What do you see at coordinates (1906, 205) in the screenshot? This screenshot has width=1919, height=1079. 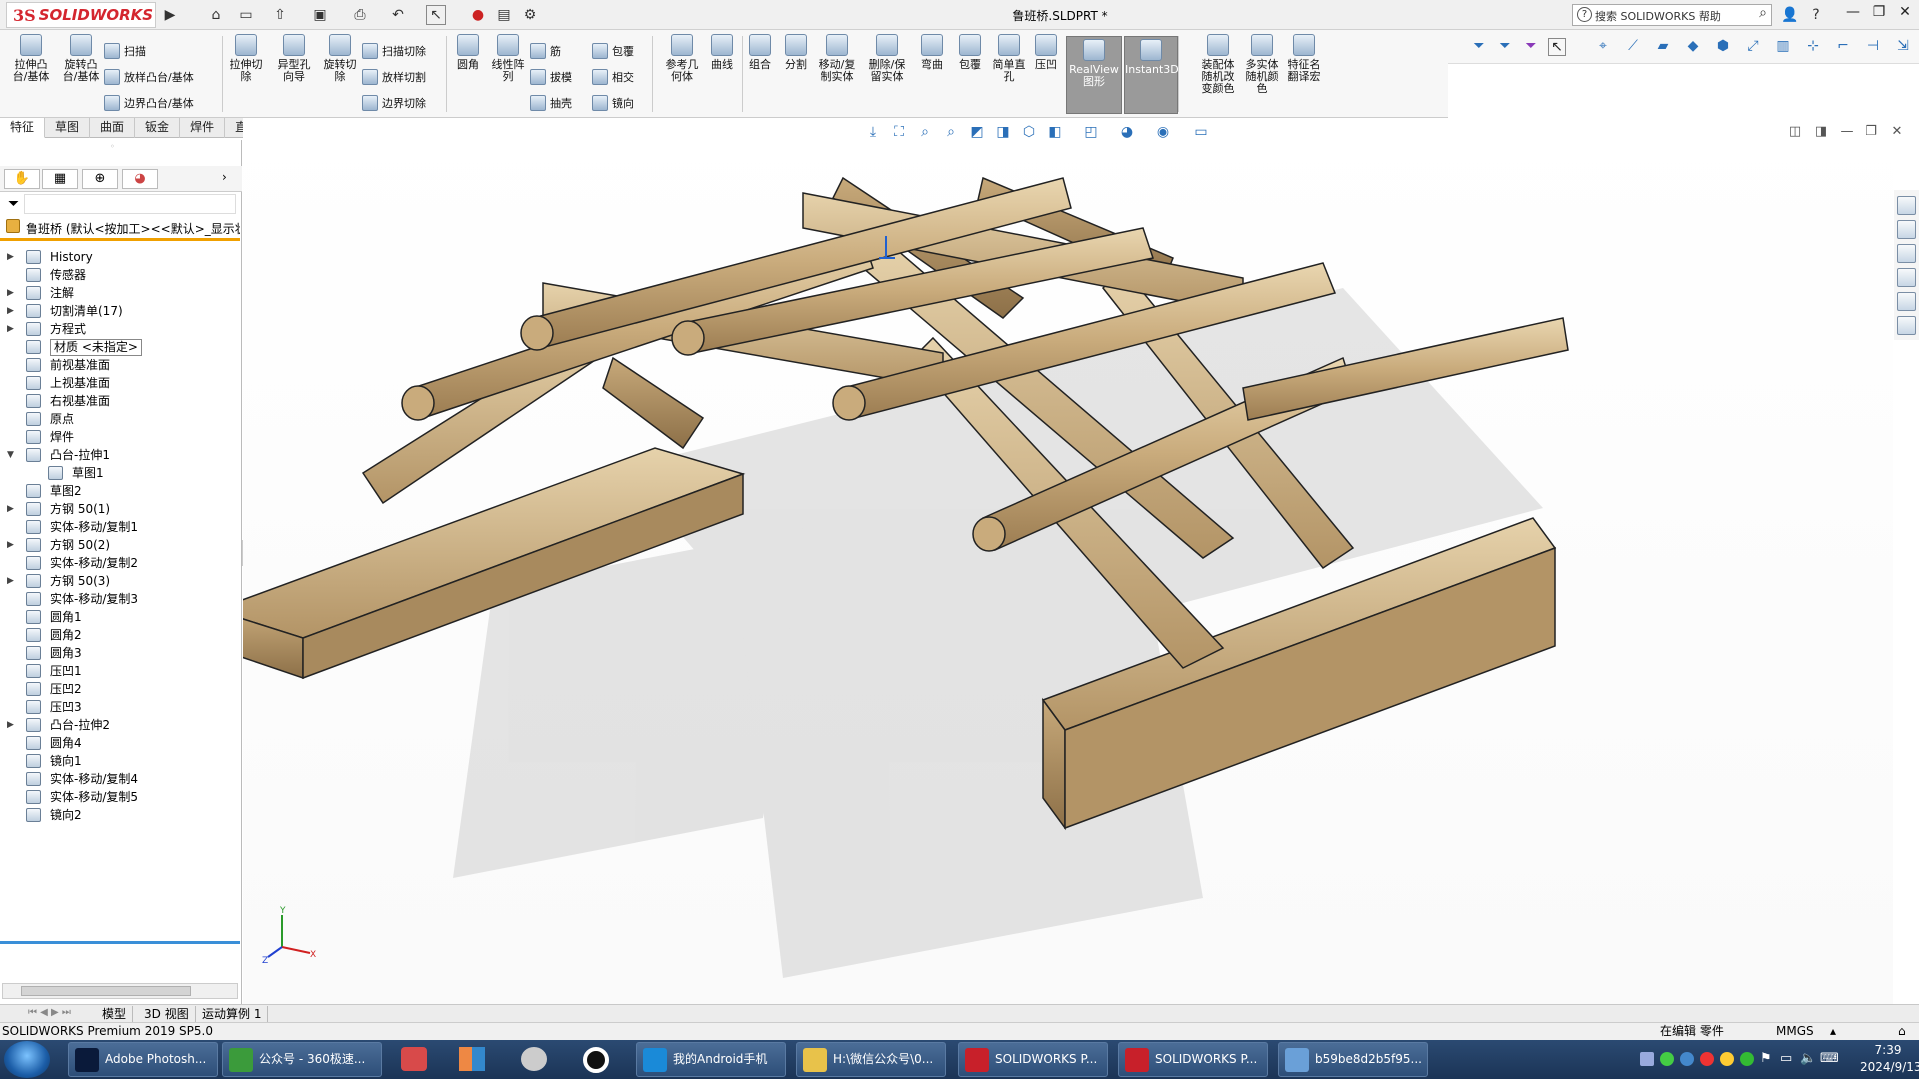 I see `solidworks-resources-icon` at bounding box center [1906, 205].